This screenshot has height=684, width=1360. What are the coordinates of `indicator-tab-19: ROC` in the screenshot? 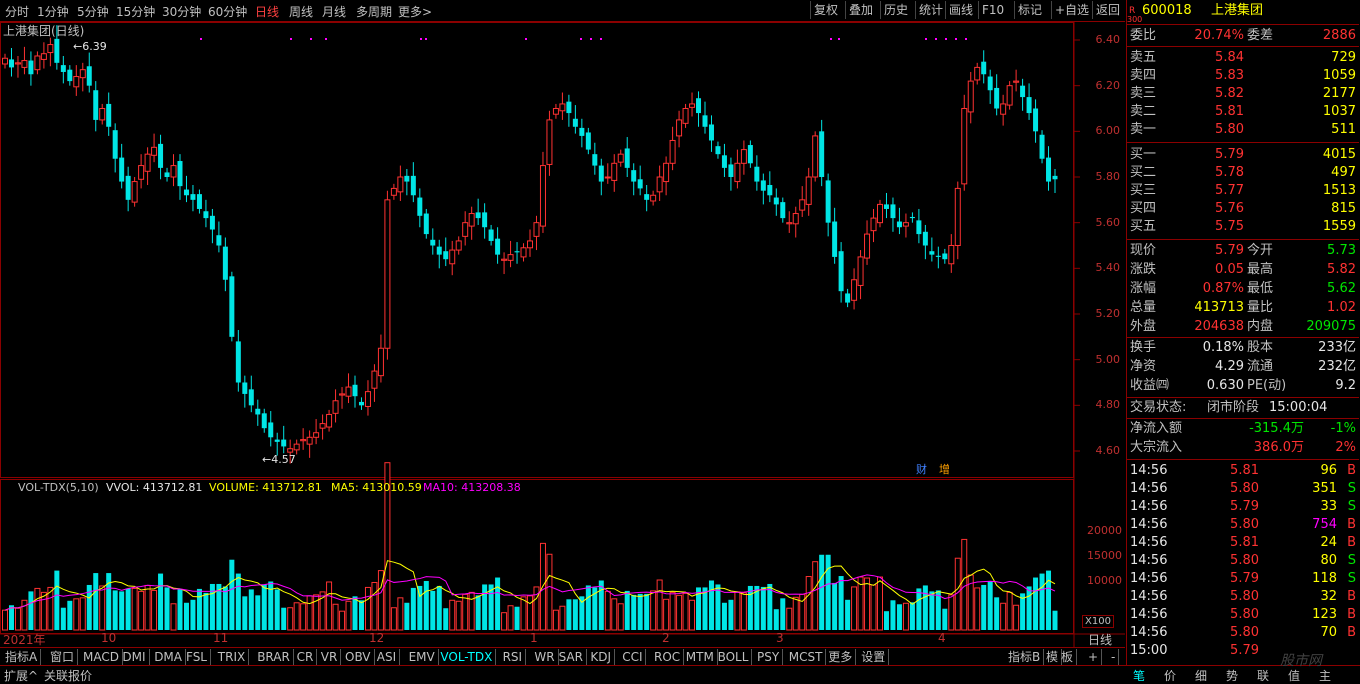 It's located at (668, 657).